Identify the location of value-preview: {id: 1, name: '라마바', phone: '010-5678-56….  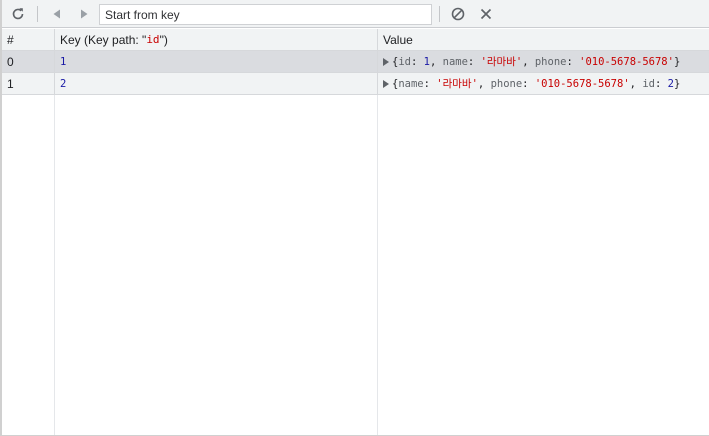
(536, 61).